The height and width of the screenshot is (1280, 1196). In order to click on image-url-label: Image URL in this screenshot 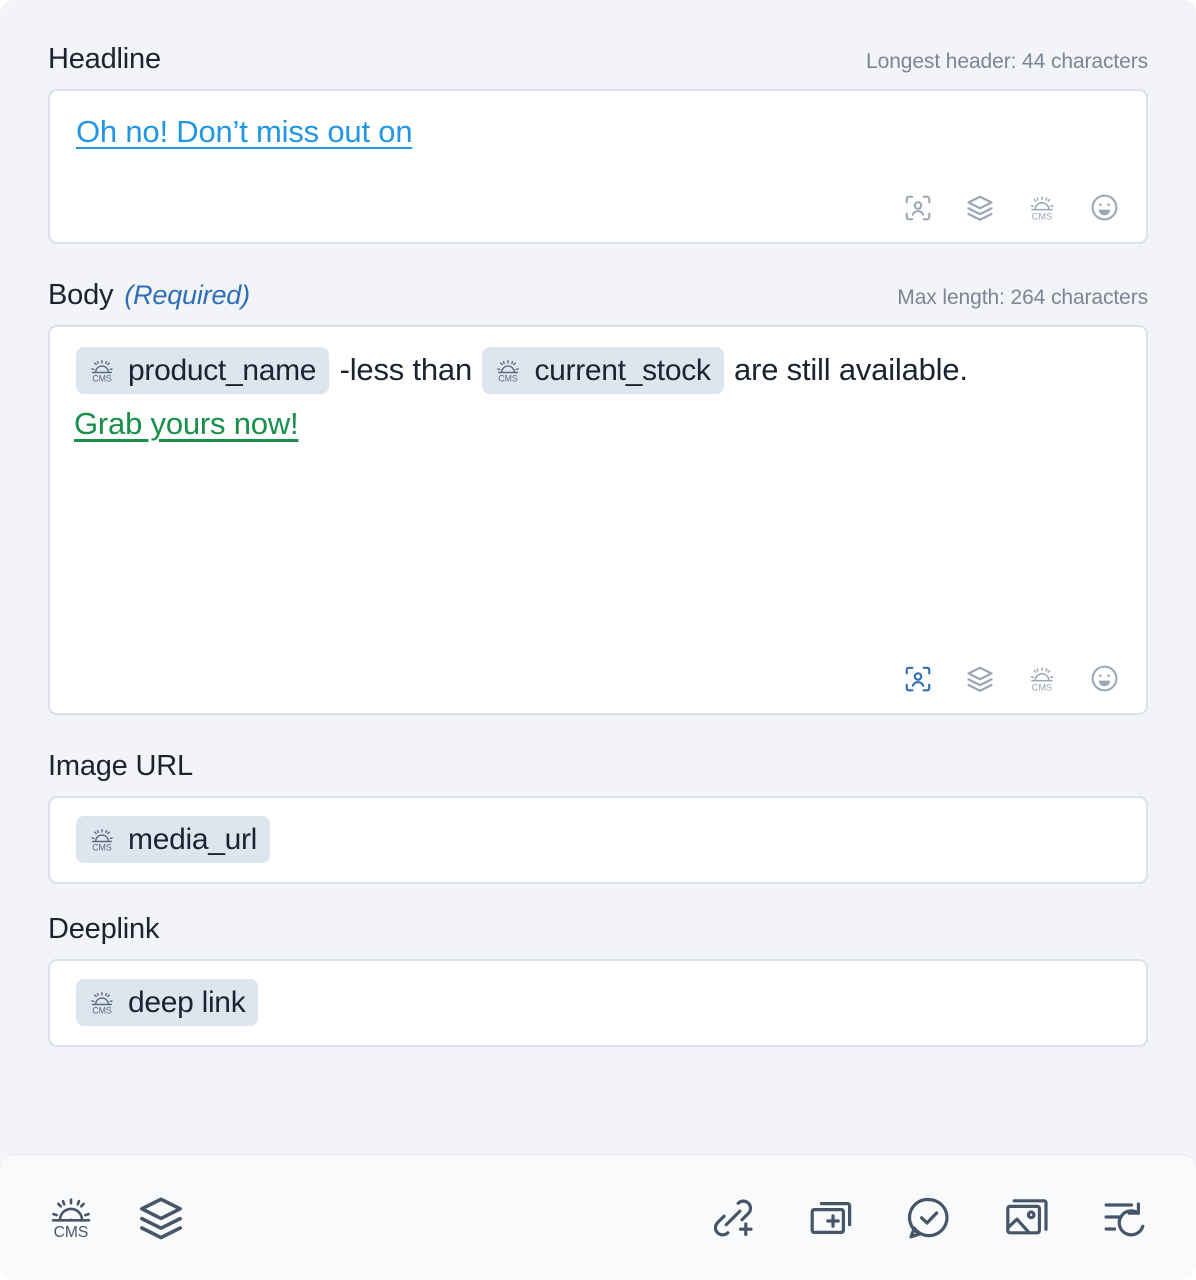, I will do `click(120, 765)`.